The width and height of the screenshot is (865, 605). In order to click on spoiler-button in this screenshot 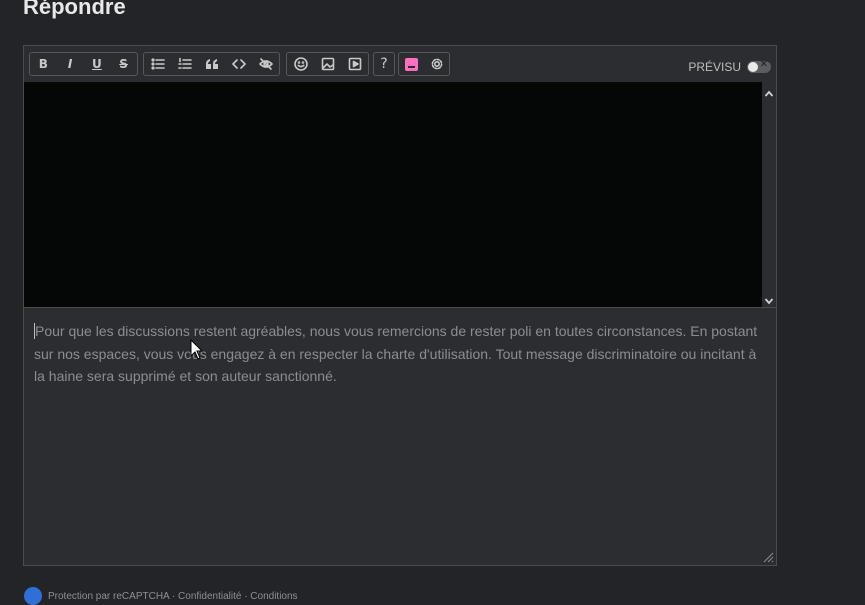, I will do `click(265, 64)`.